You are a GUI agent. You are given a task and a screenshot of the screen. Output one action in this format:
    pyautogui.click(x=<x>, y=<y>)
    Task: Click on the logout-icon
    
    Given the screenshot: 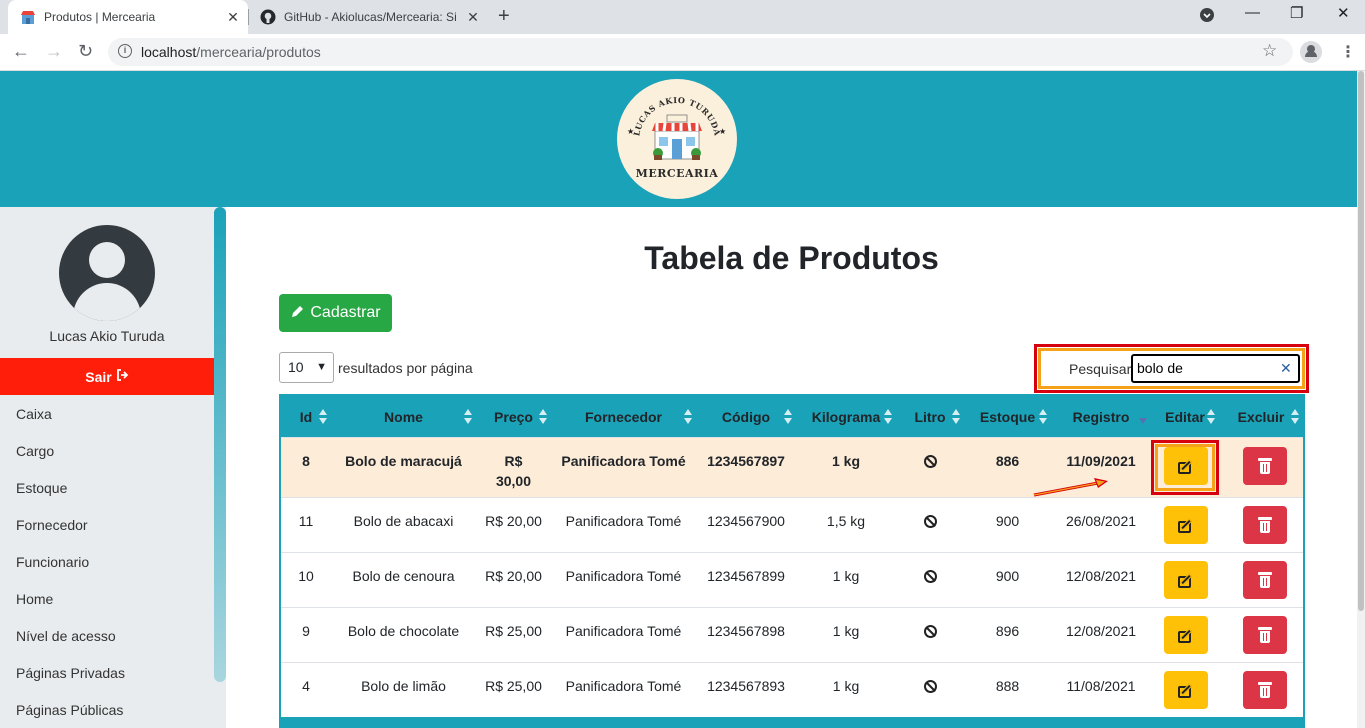 What is the action you would take?
    pyautogui.click(x=122, y=376)
    